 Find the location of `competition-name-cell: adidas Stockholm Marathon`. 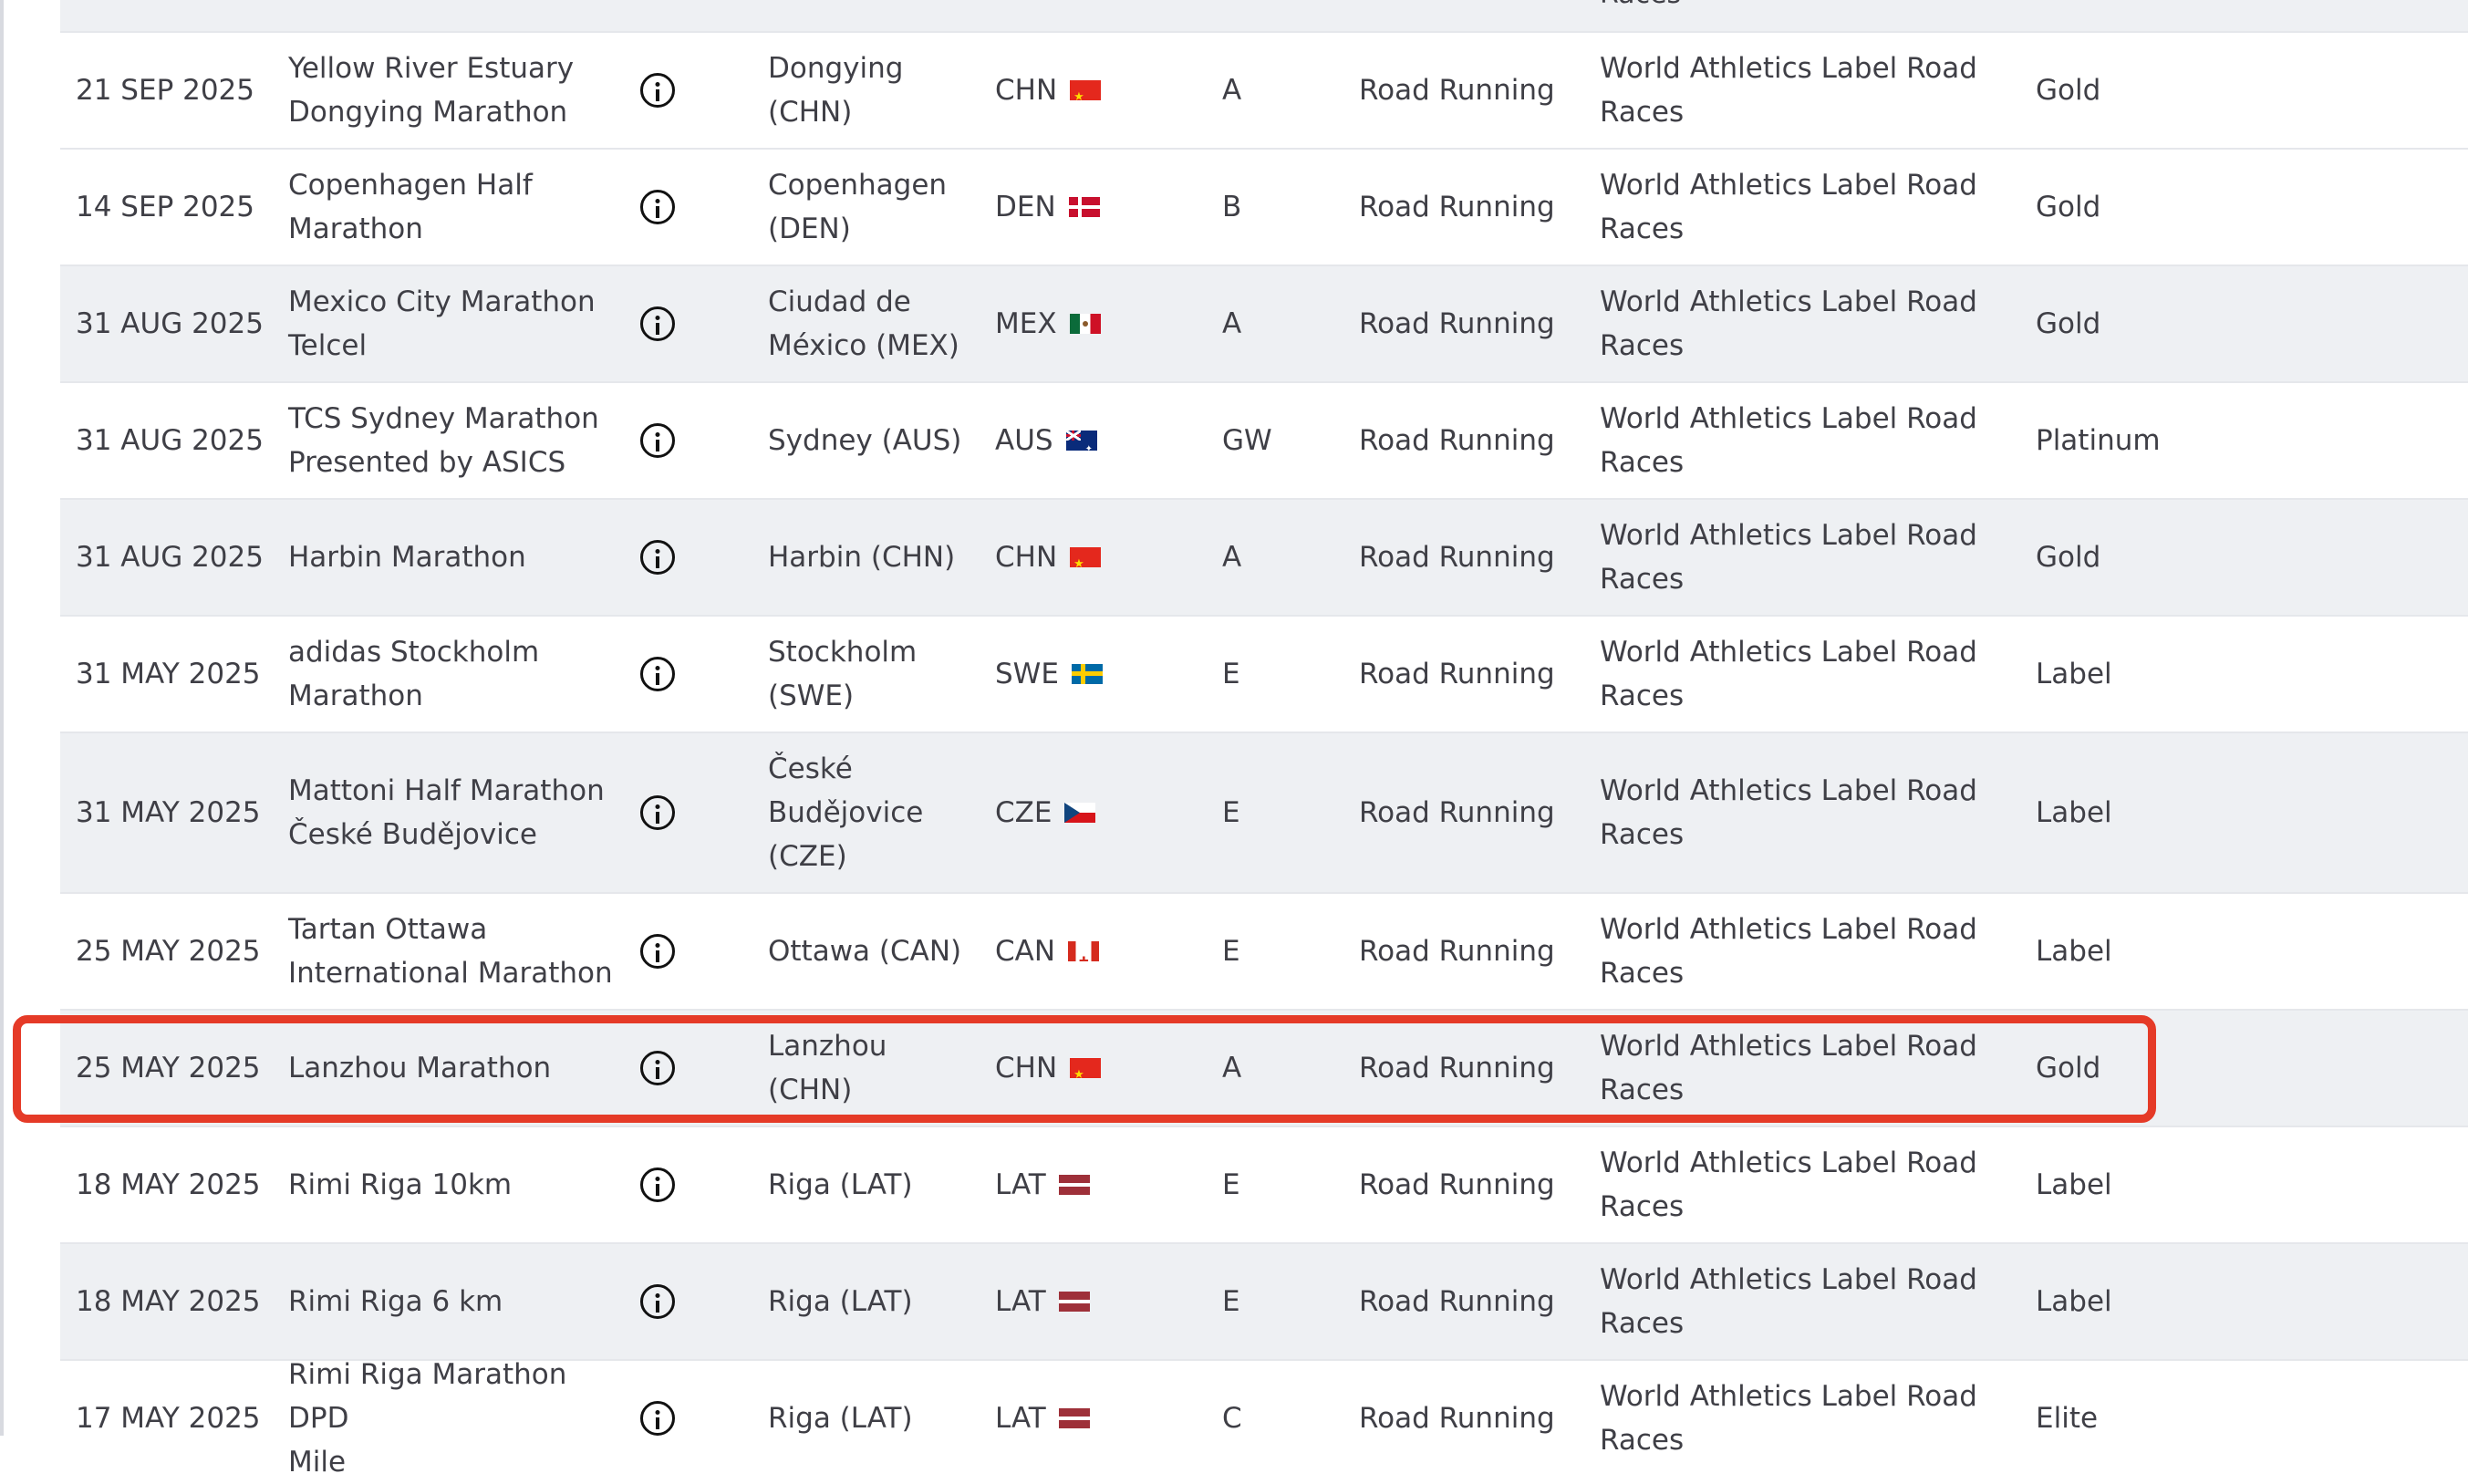

competition-name-cell: adidas Stockholm Marathon is located at coordinates (461, 674).